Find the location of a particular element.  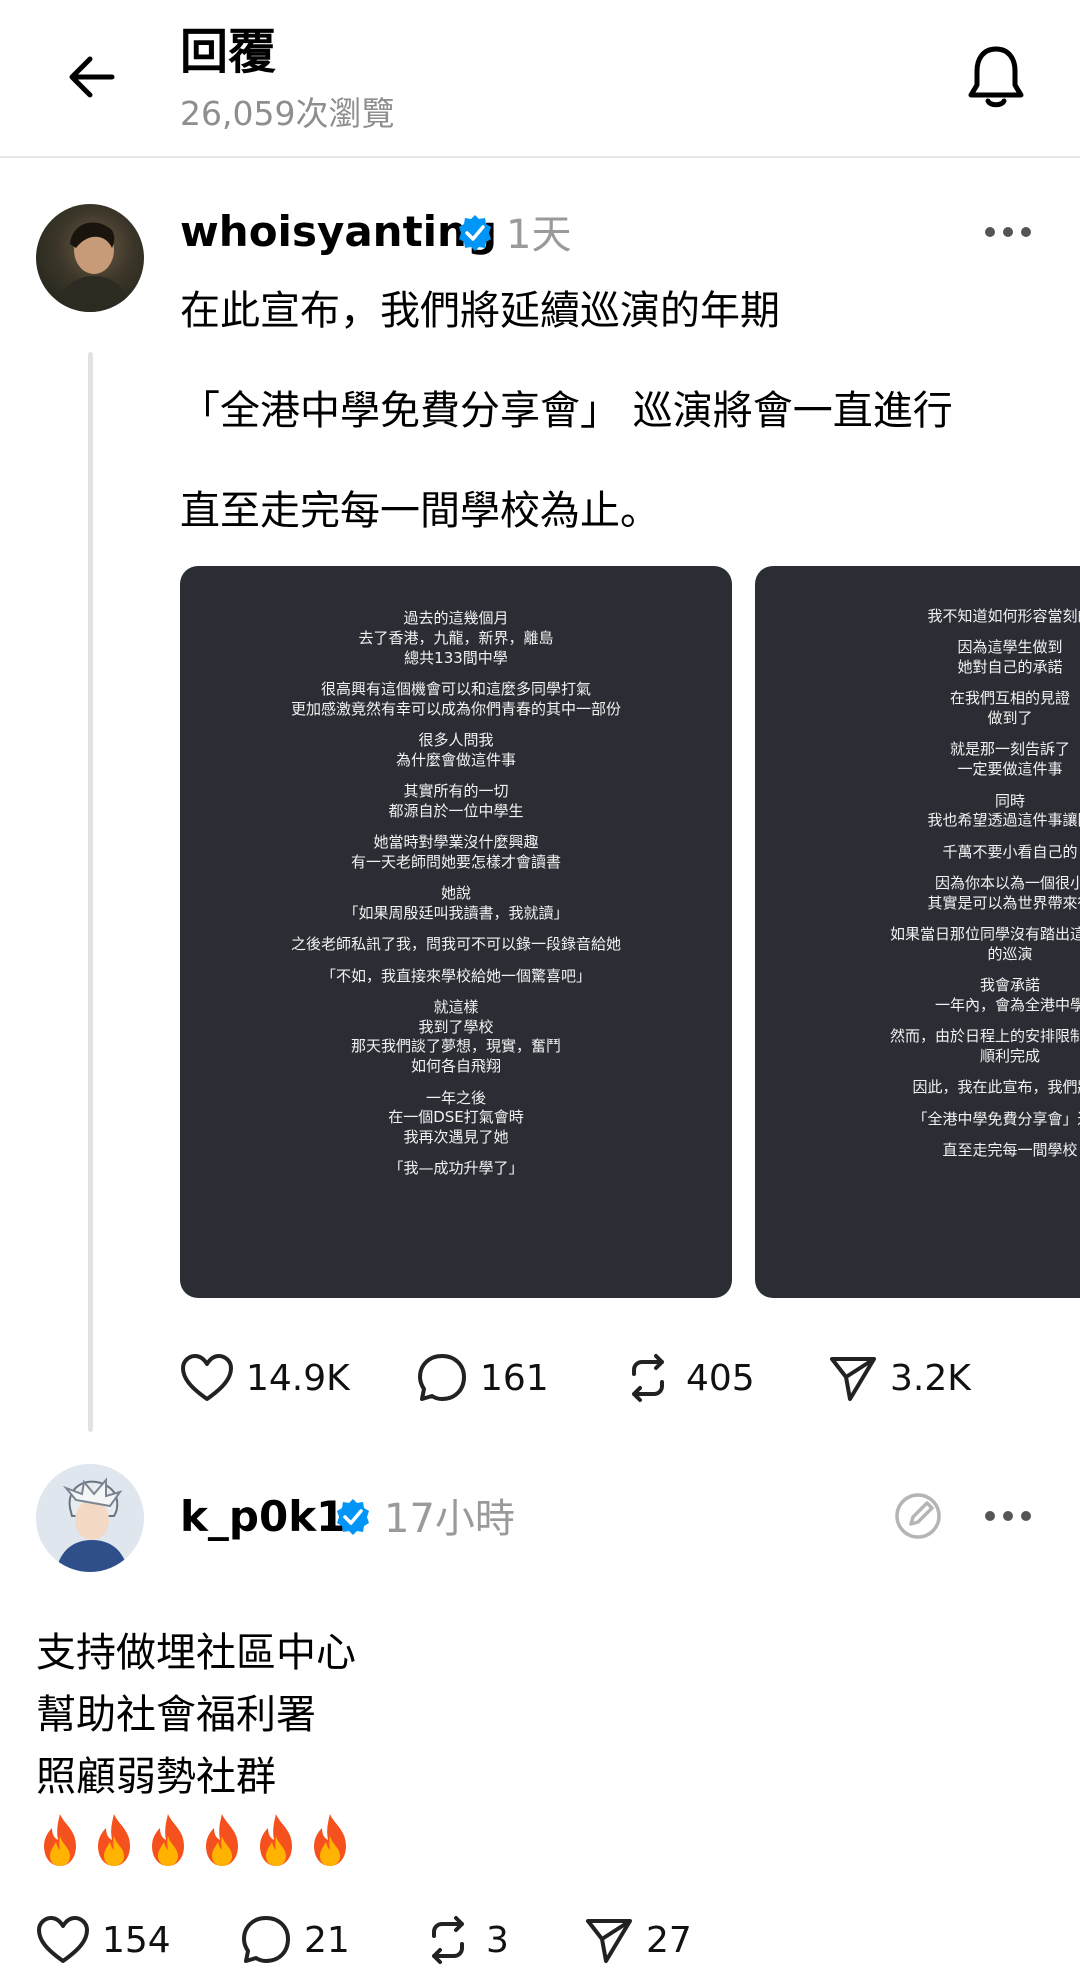

image-text-line: 總共133間中學 is located at coordinates (456, 657).